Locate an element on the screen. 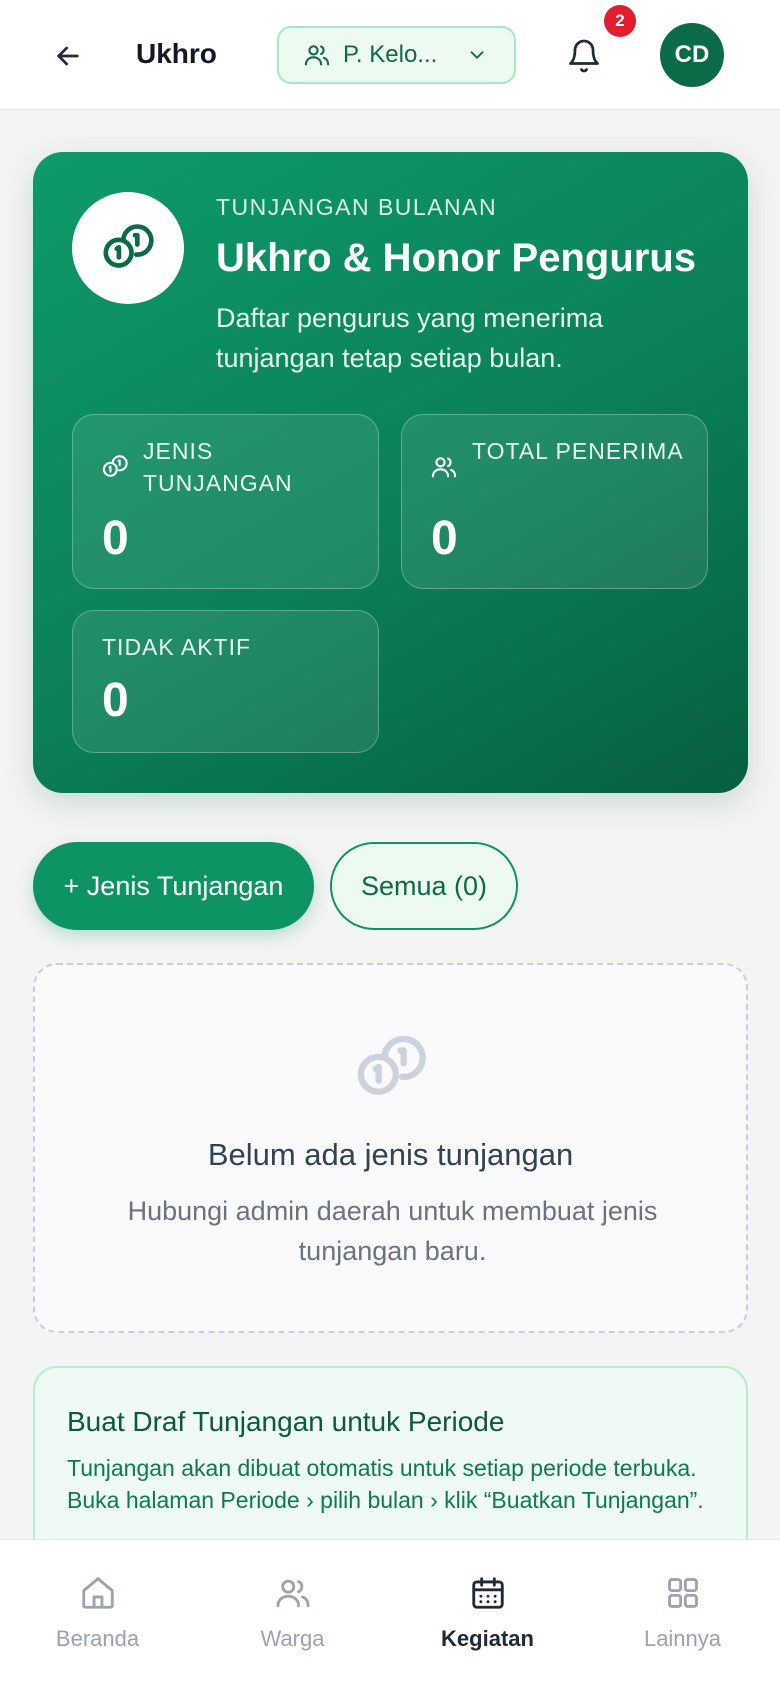 This screenshot has height=1688, width=780. hero-title: Ukhro & Honor Pengurus is located at coordinates (456, 258).